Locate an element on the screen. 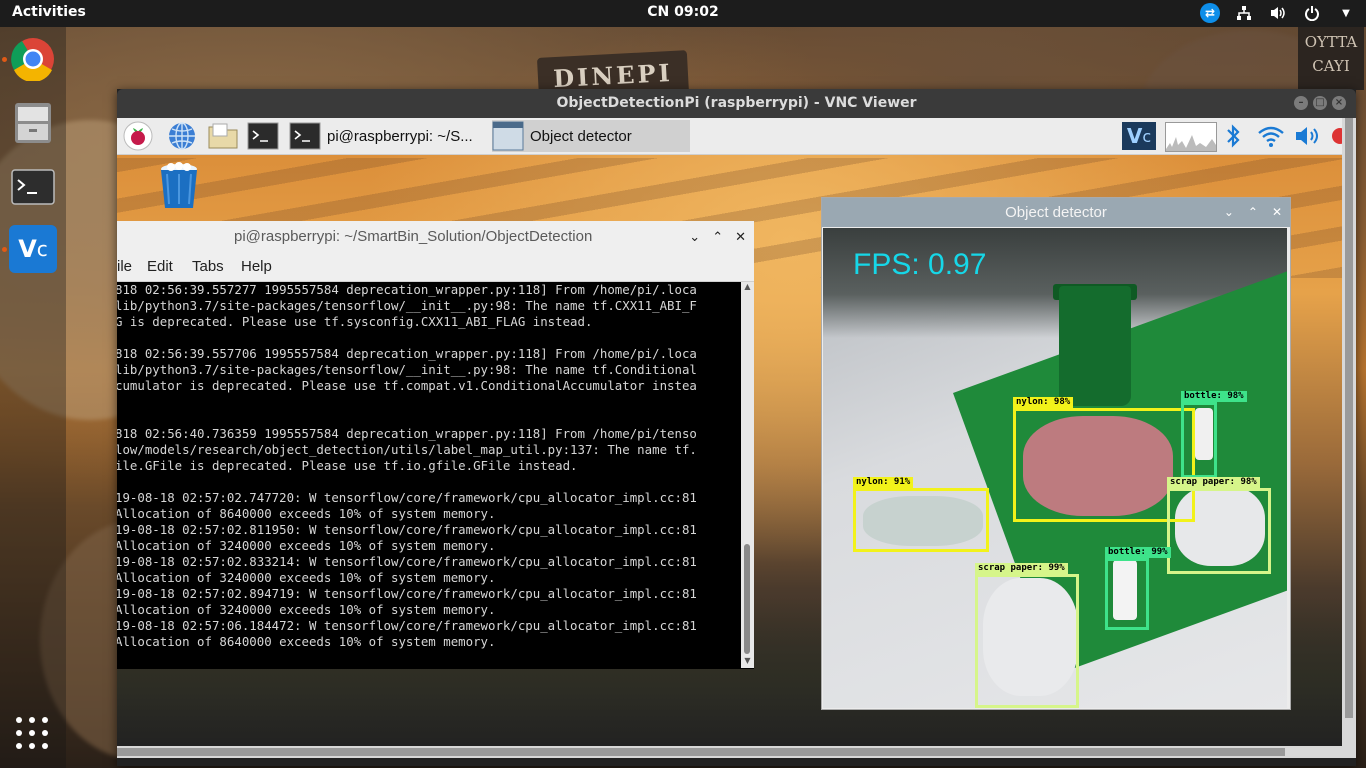 The image size is (1366, 768). menu-arrow-icon: ▼ is located at coordinates (1346, 13).